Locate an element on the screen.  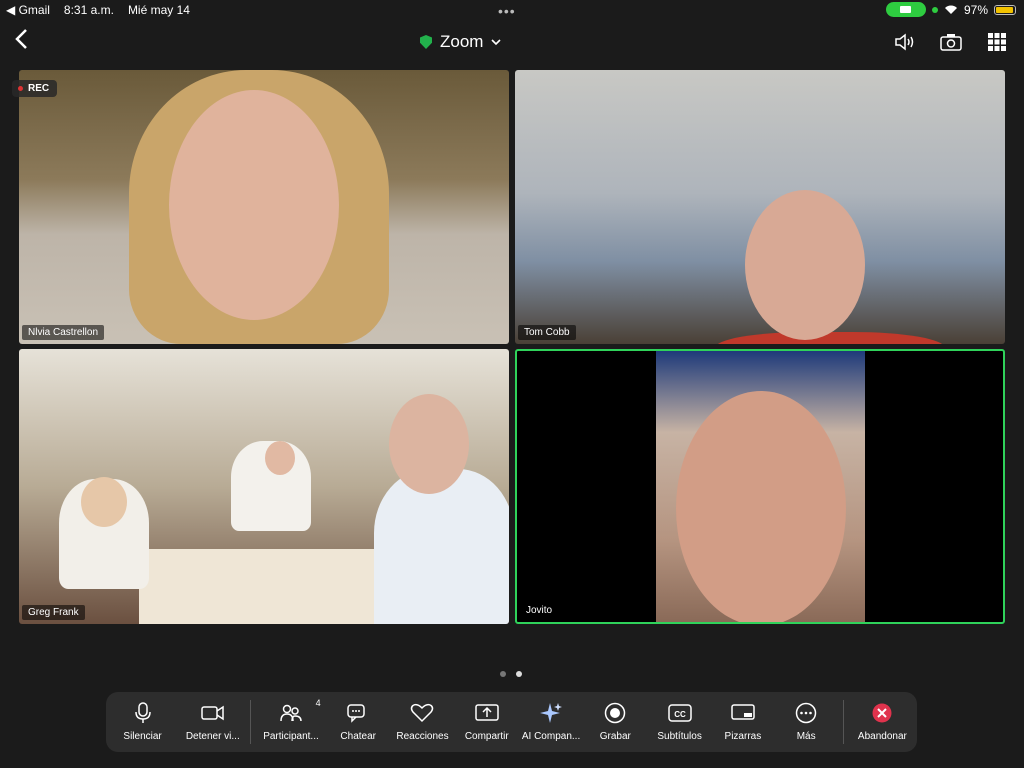
participants-button: Participant... 4 is located at coordinates (290, 722).